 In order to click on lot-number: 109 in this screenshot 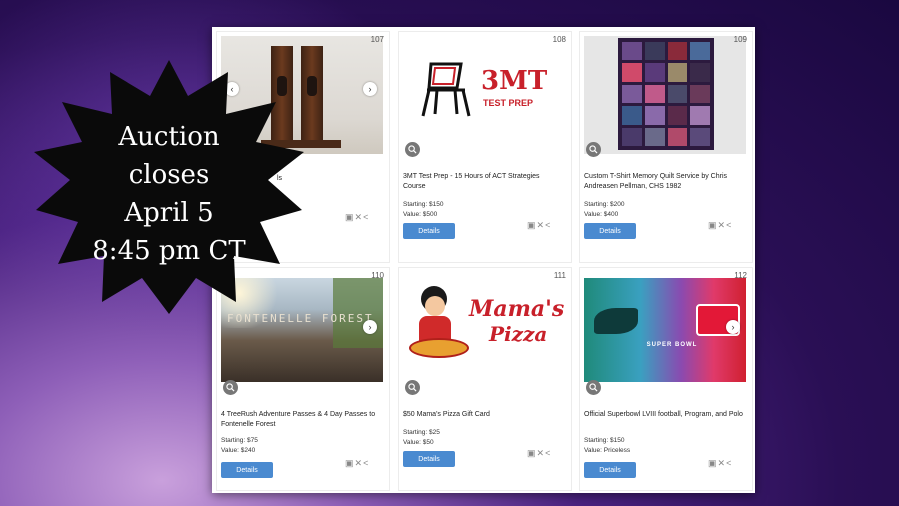, I will do `click(740, 39)`.